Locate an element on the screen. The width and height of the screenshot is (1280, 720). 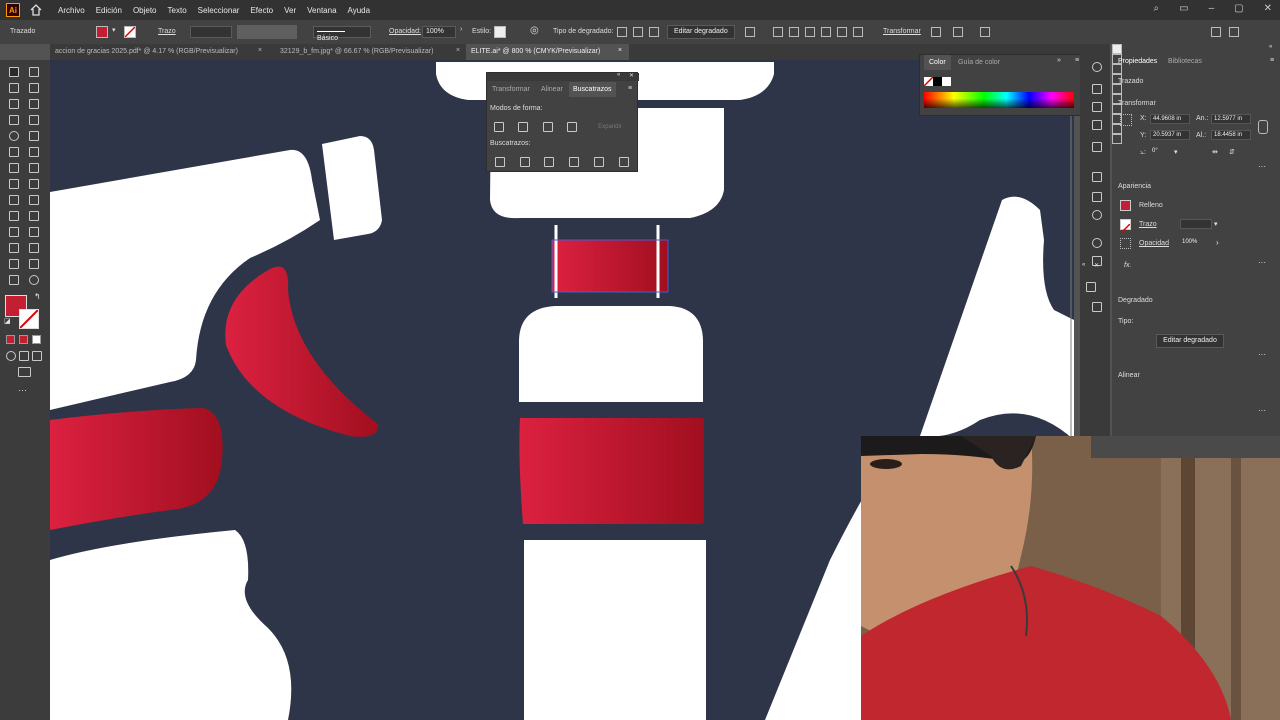
gradient-mode-icon is located at coordinates (23, 339).